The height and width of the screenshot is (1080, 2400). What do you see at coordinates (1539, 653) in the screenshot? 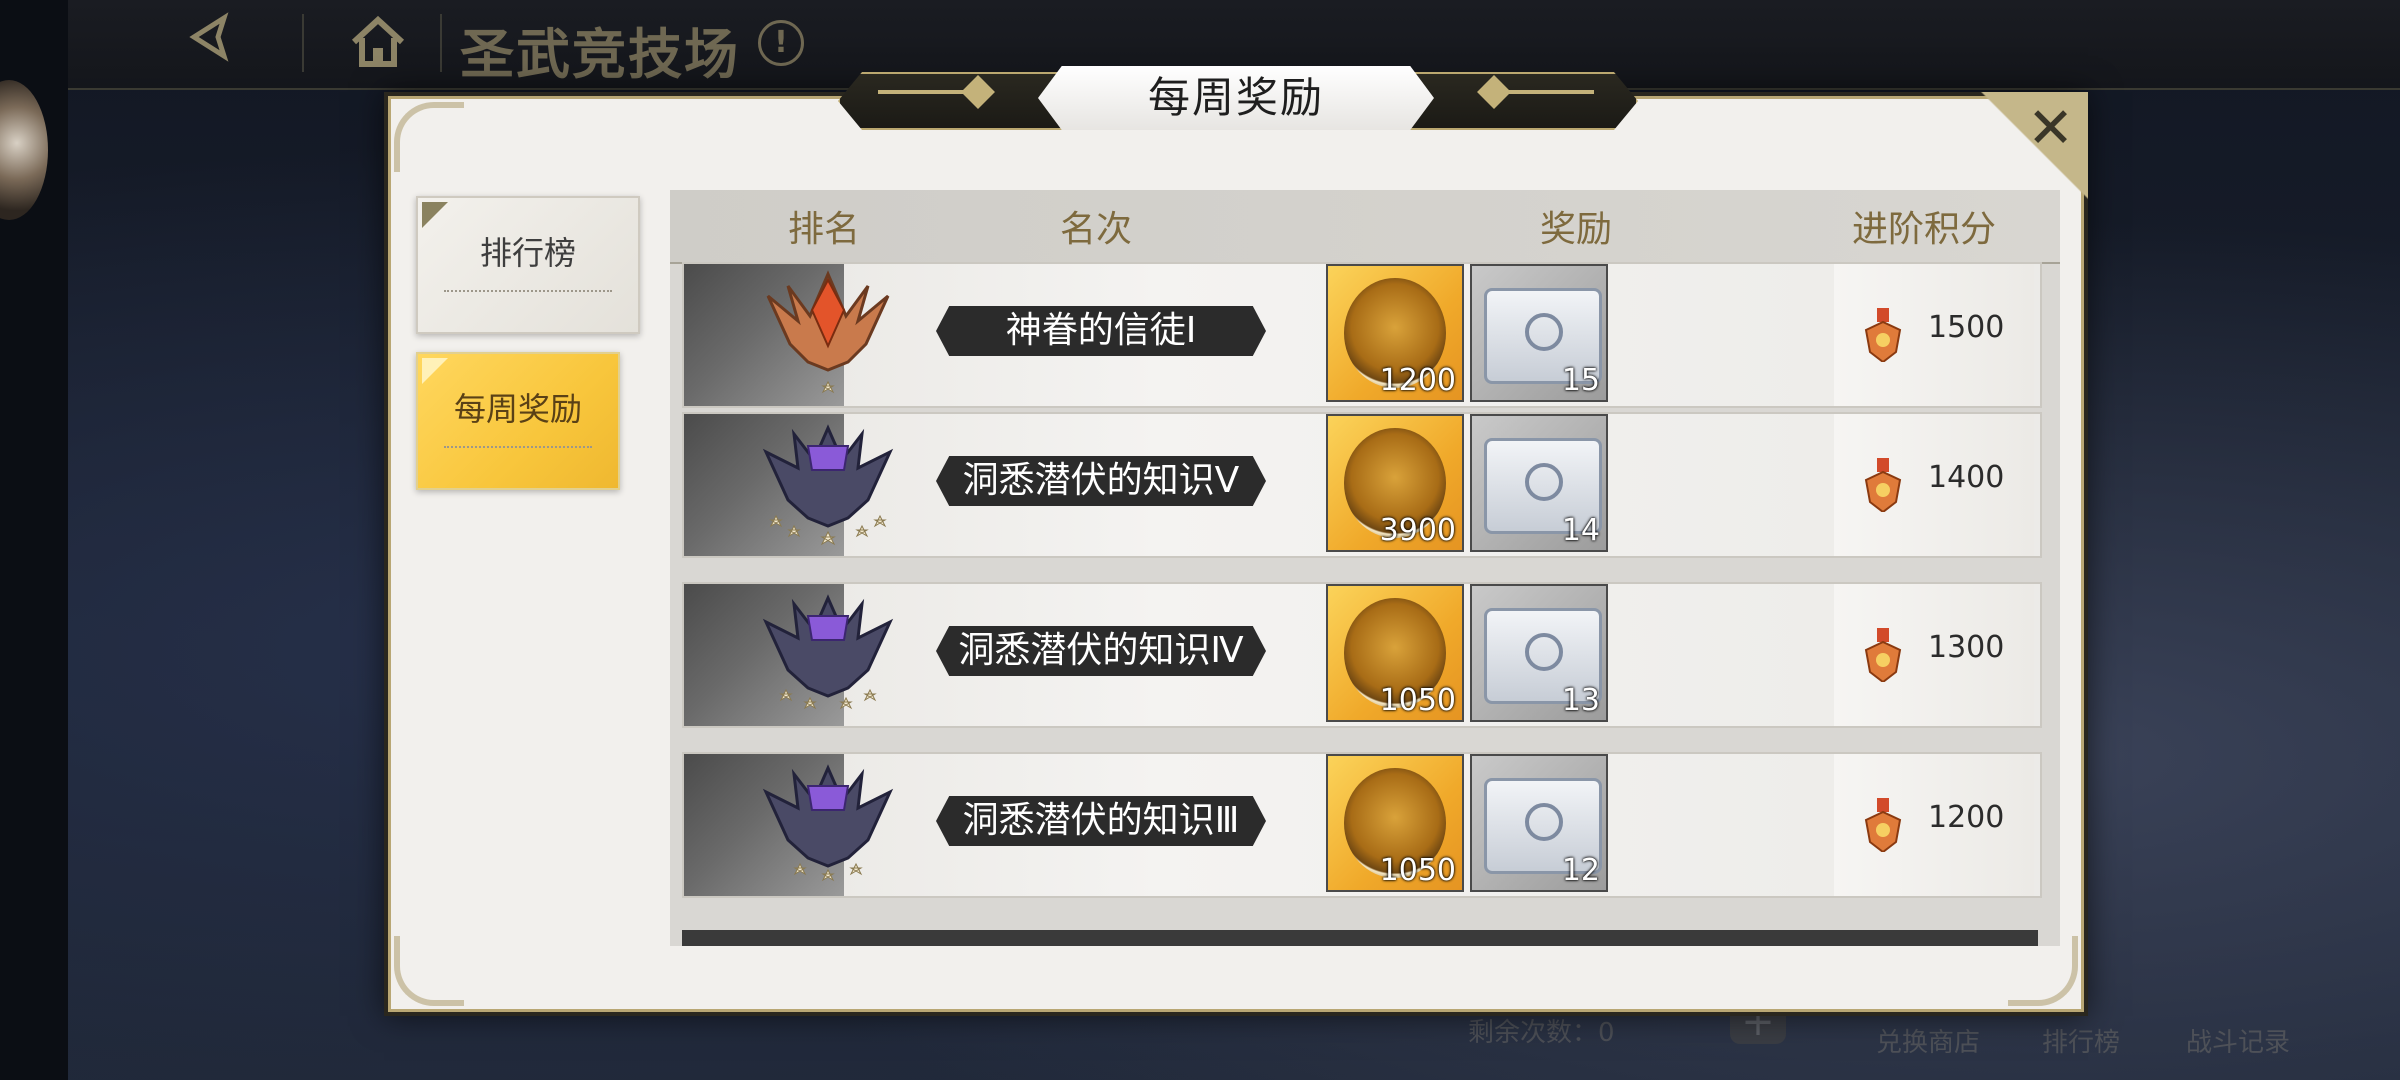
I see `reward-chest: 13` at bounding box center [1539, 653].